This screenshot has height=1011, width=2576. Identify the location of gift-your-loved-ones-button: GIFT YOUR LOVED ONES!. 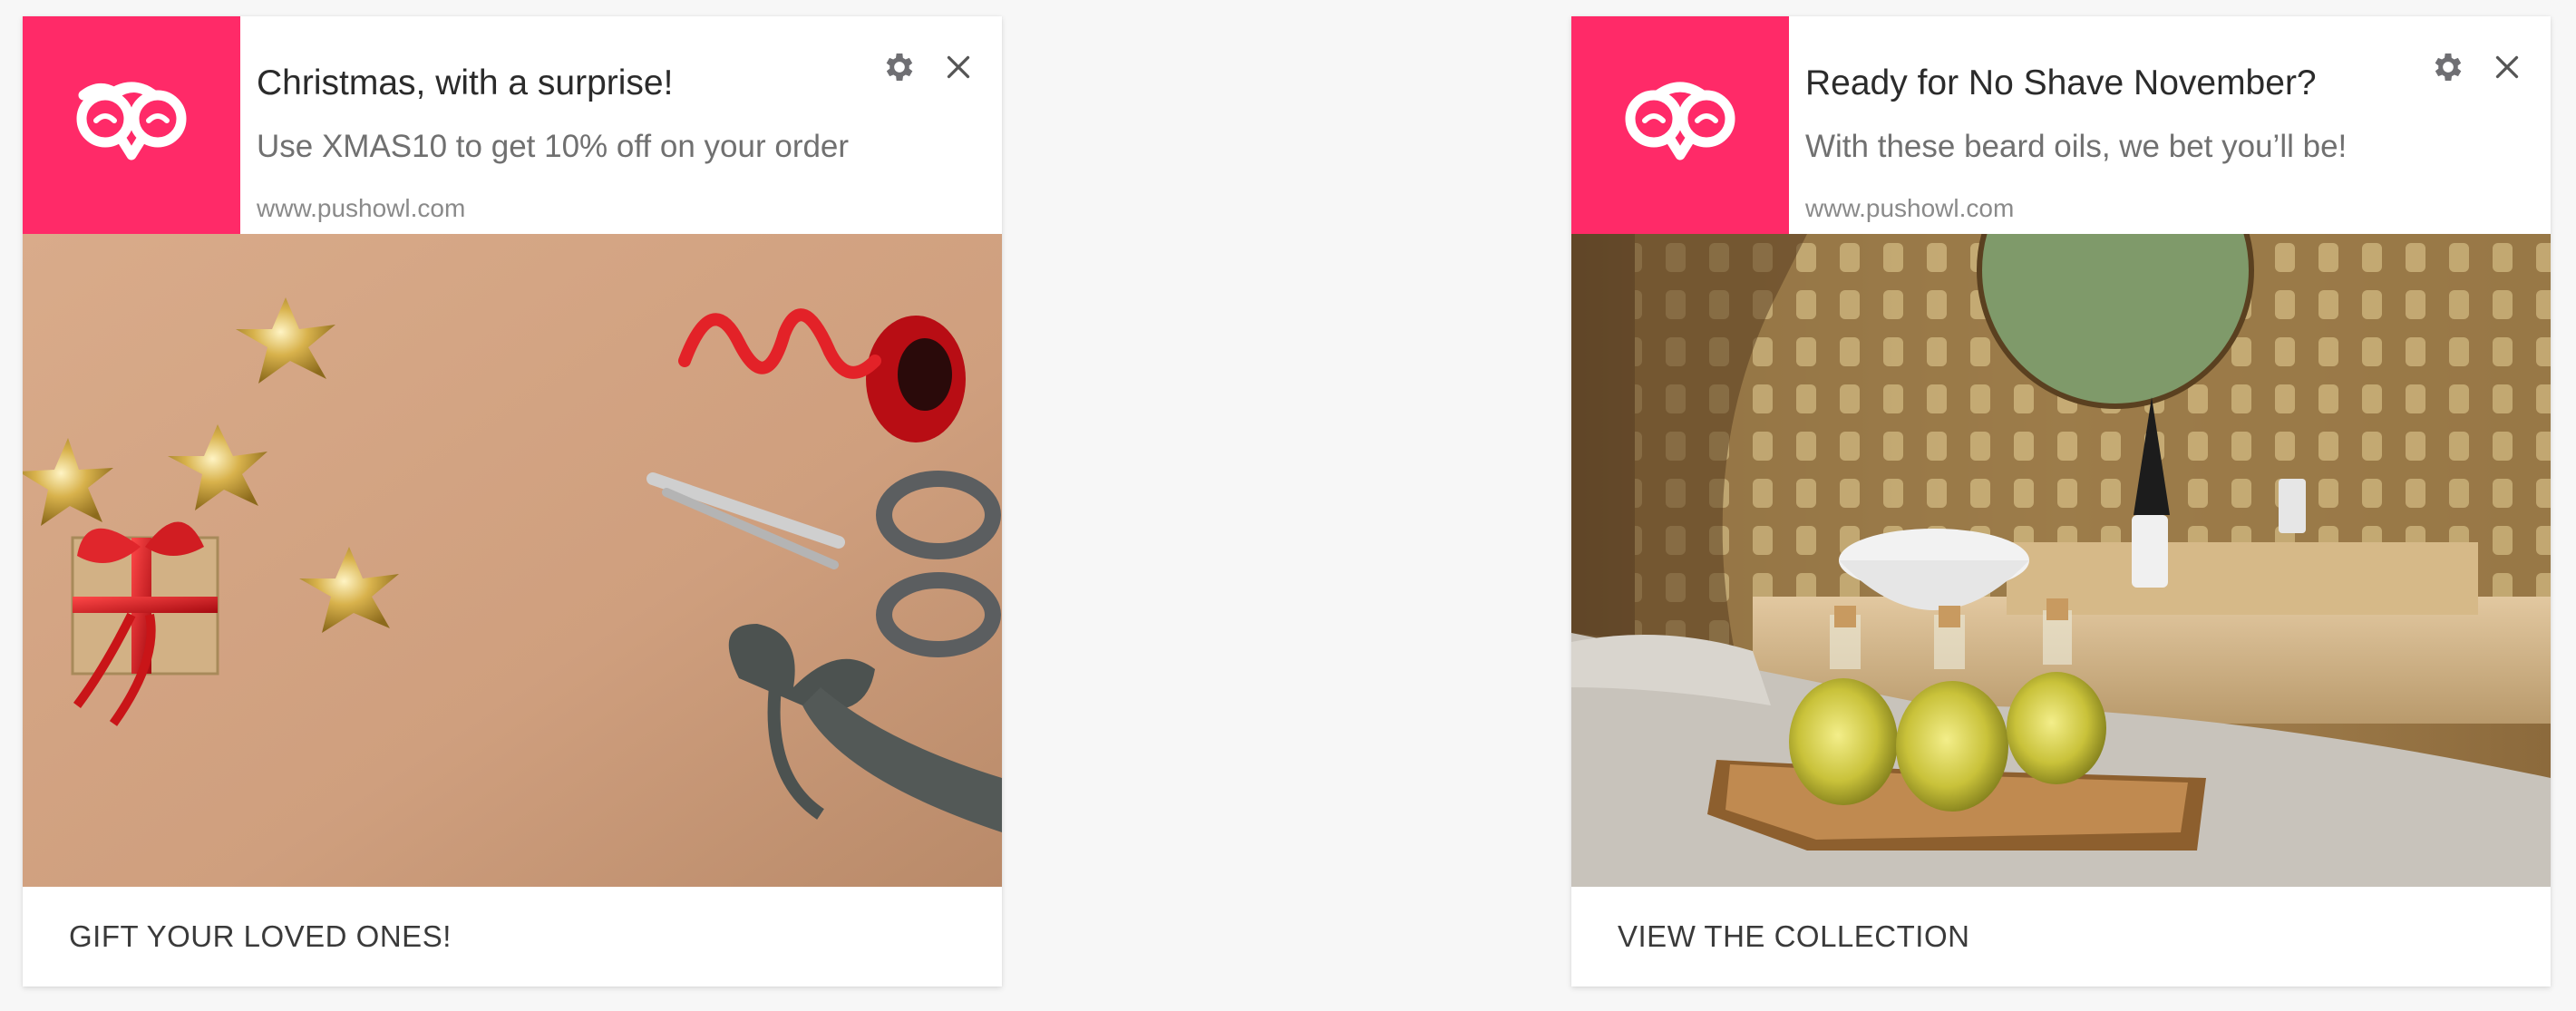
(260, 936).